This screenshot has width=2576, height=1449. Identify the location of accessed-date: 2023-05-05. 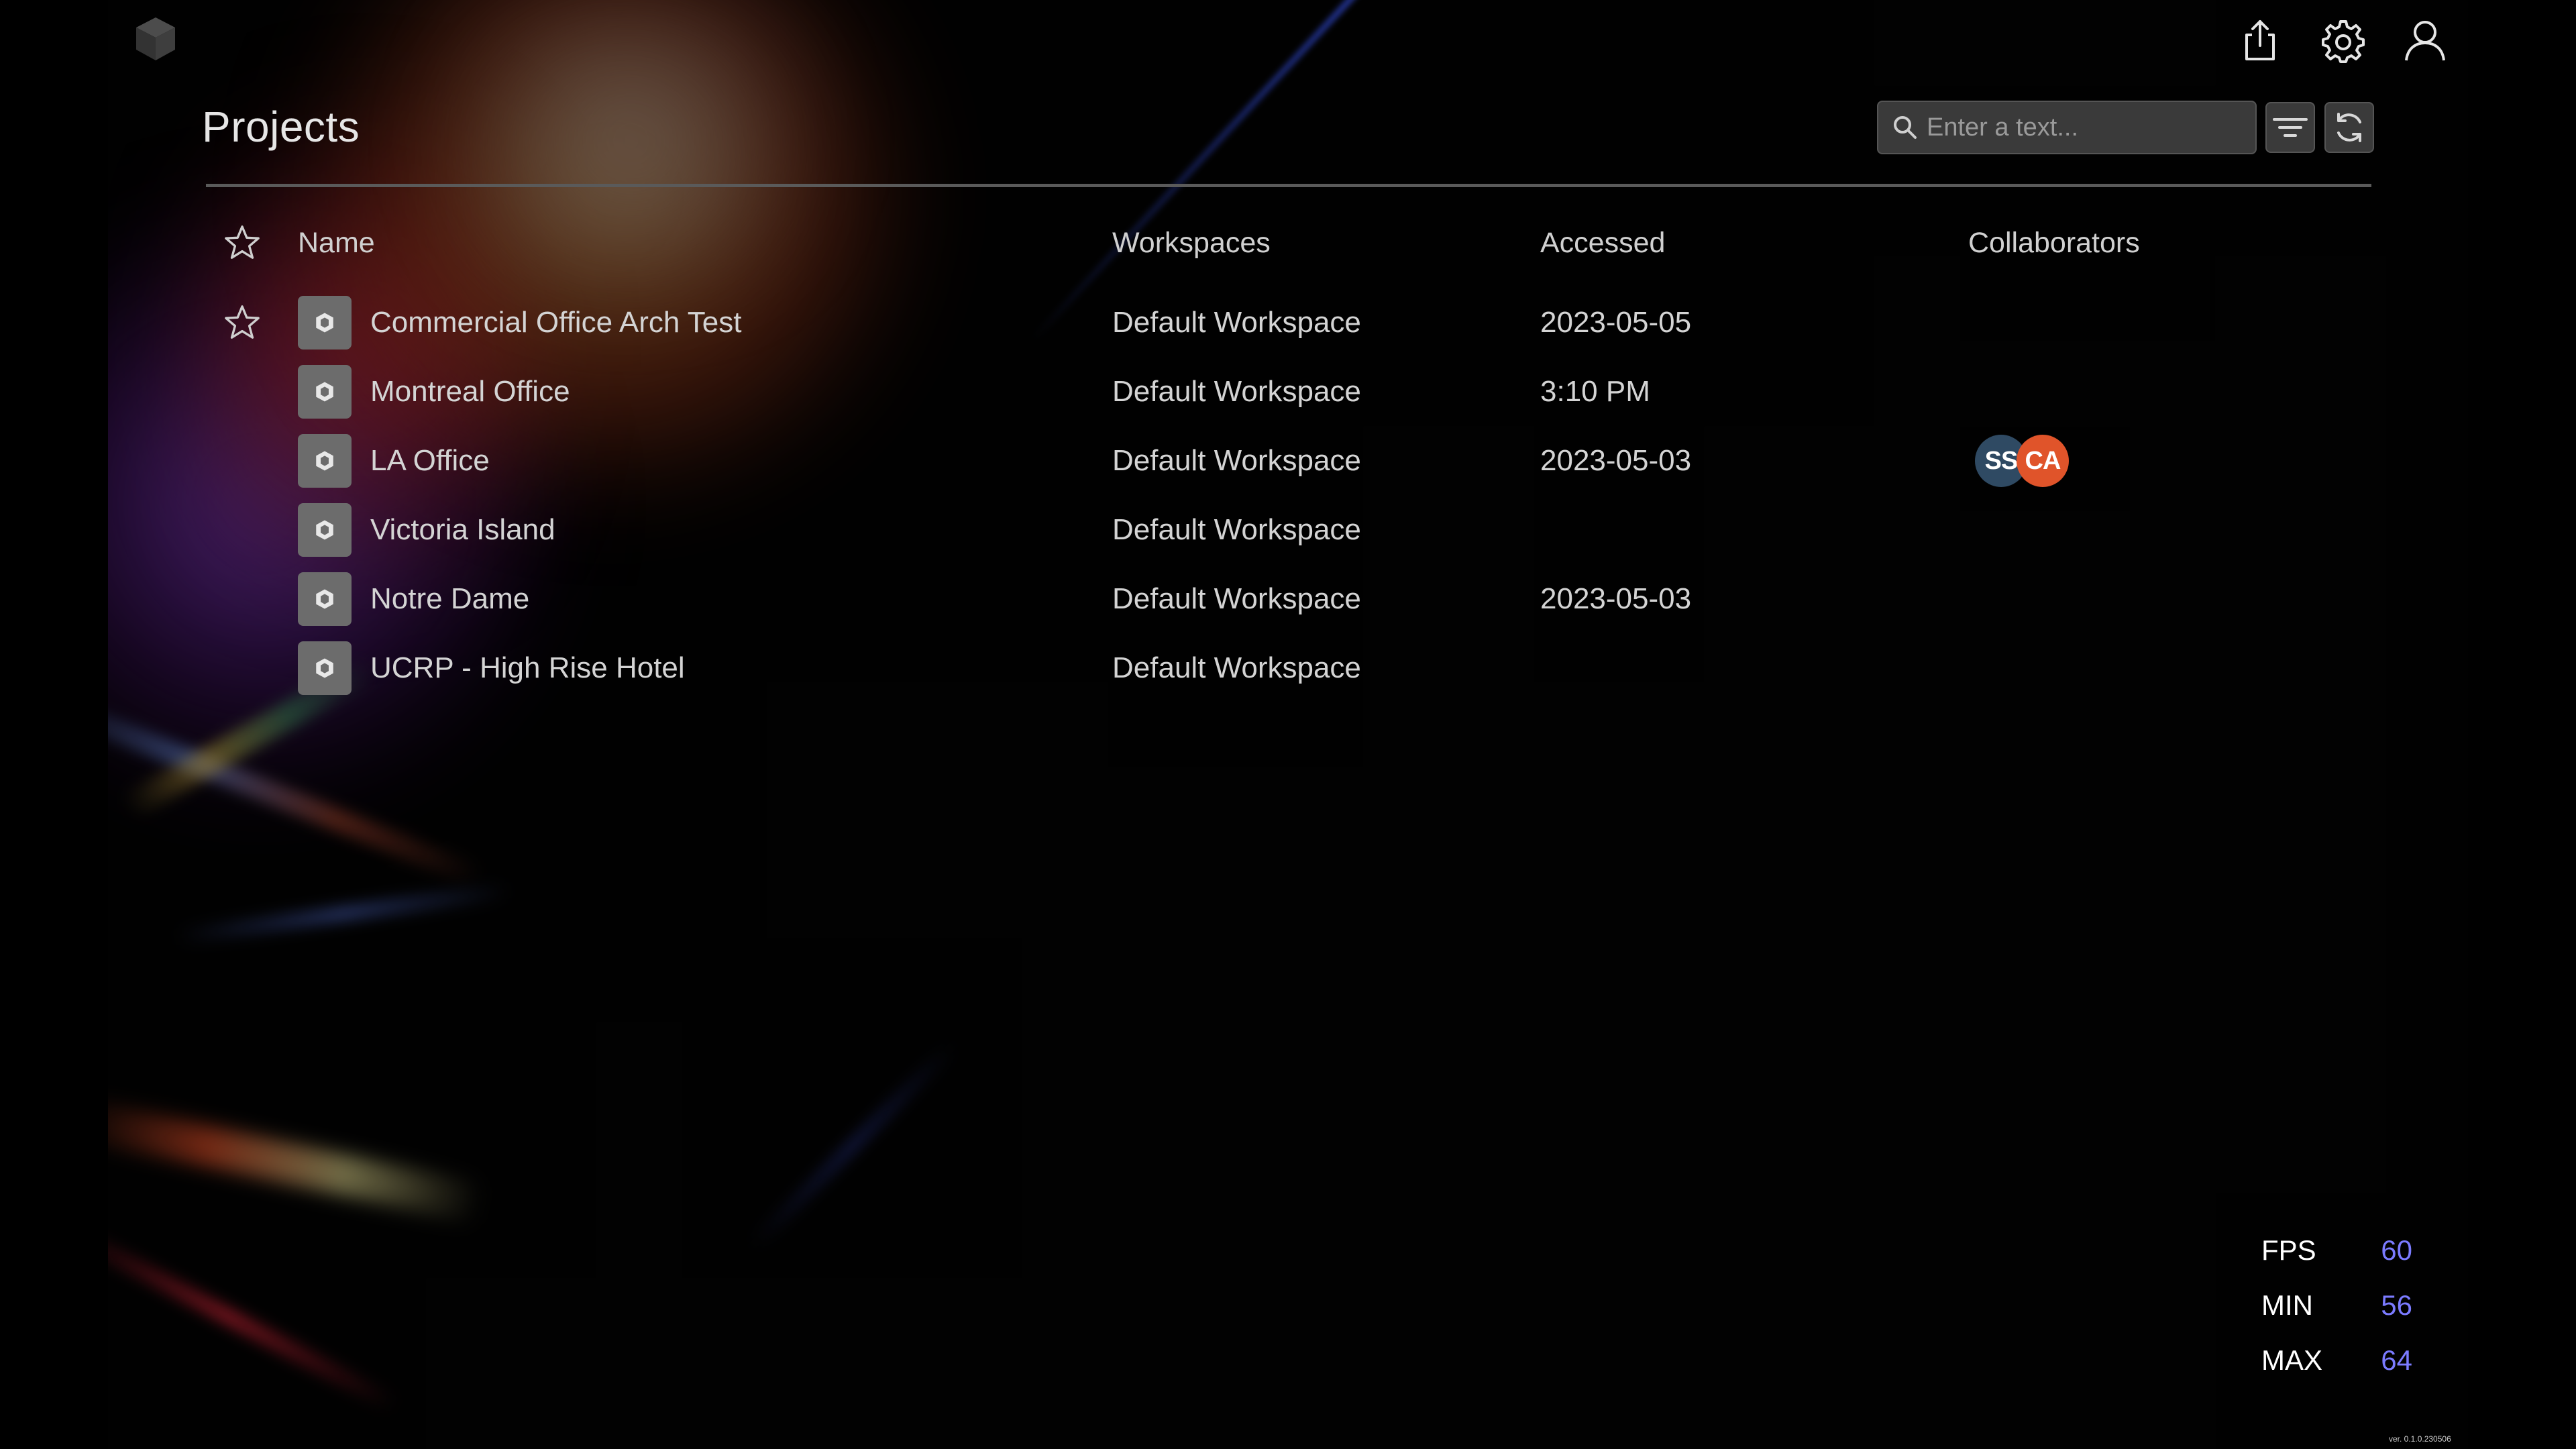
(1616, 322).